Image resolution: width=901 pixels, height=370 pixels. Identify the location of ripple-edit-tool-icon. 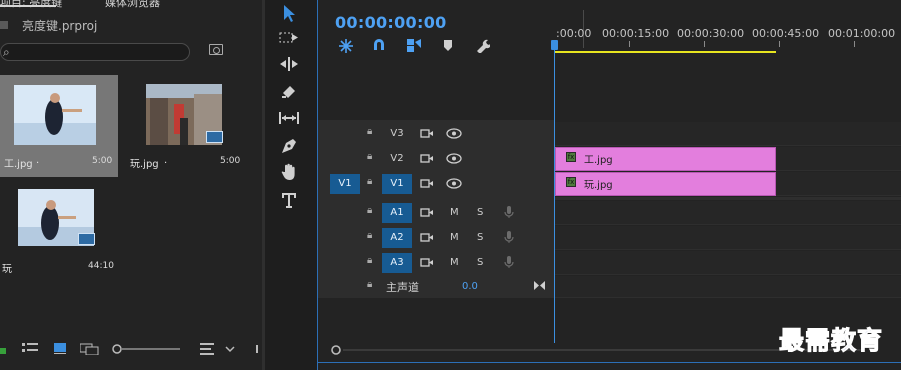
(289, 64).